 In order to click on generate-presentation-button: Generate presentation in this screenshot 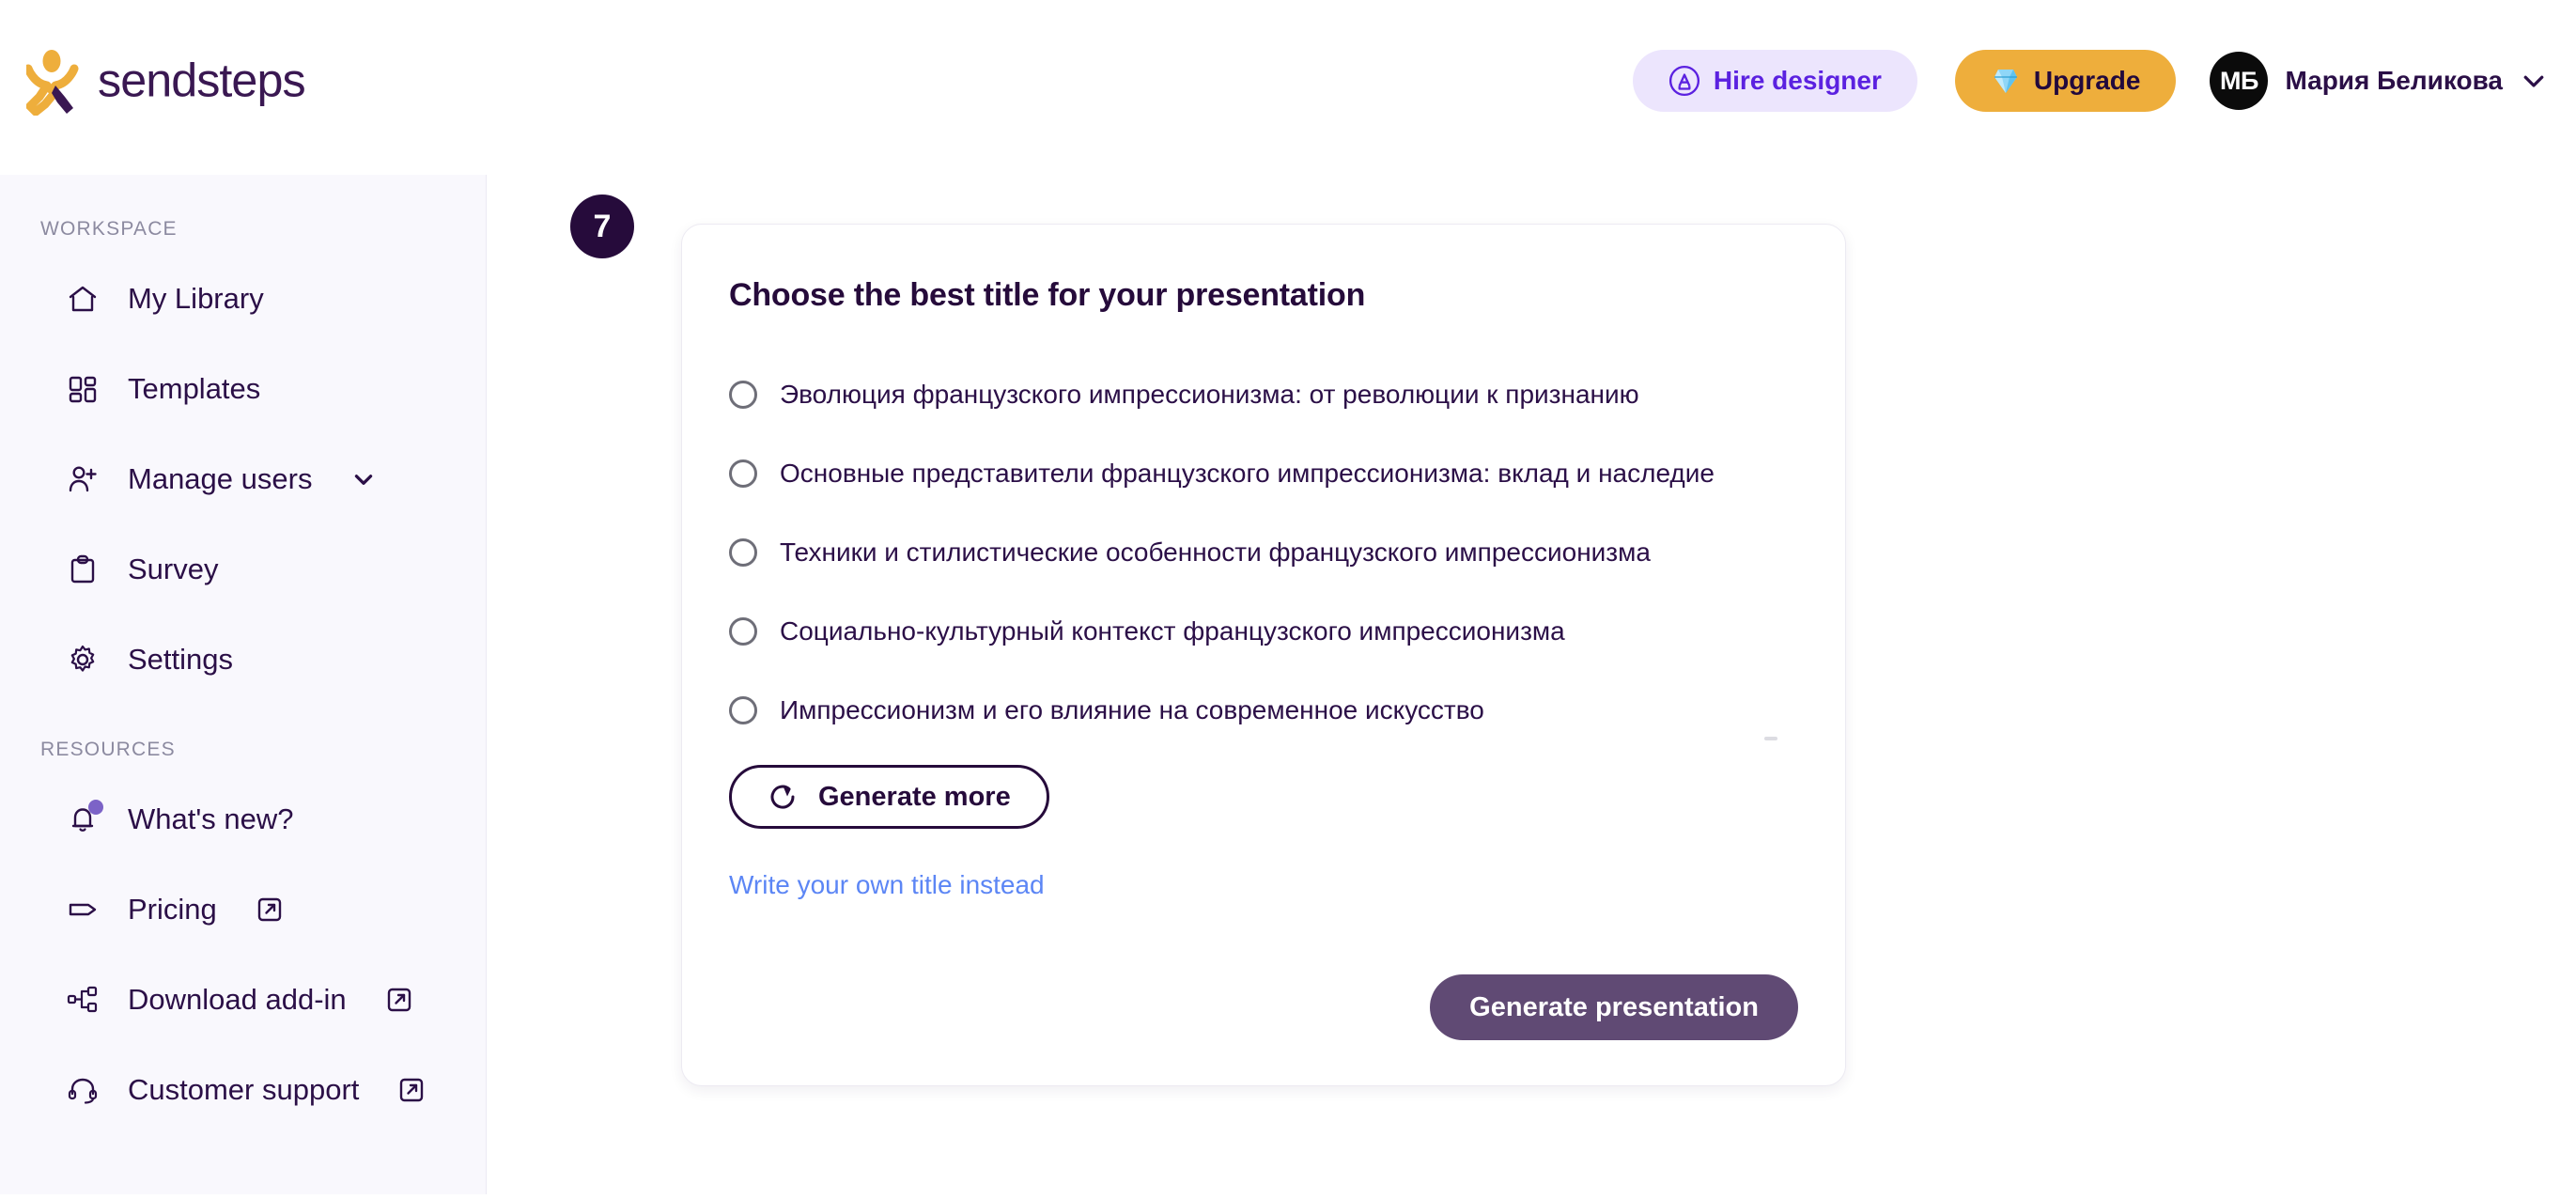, I will do `click(1614, 1007)`.